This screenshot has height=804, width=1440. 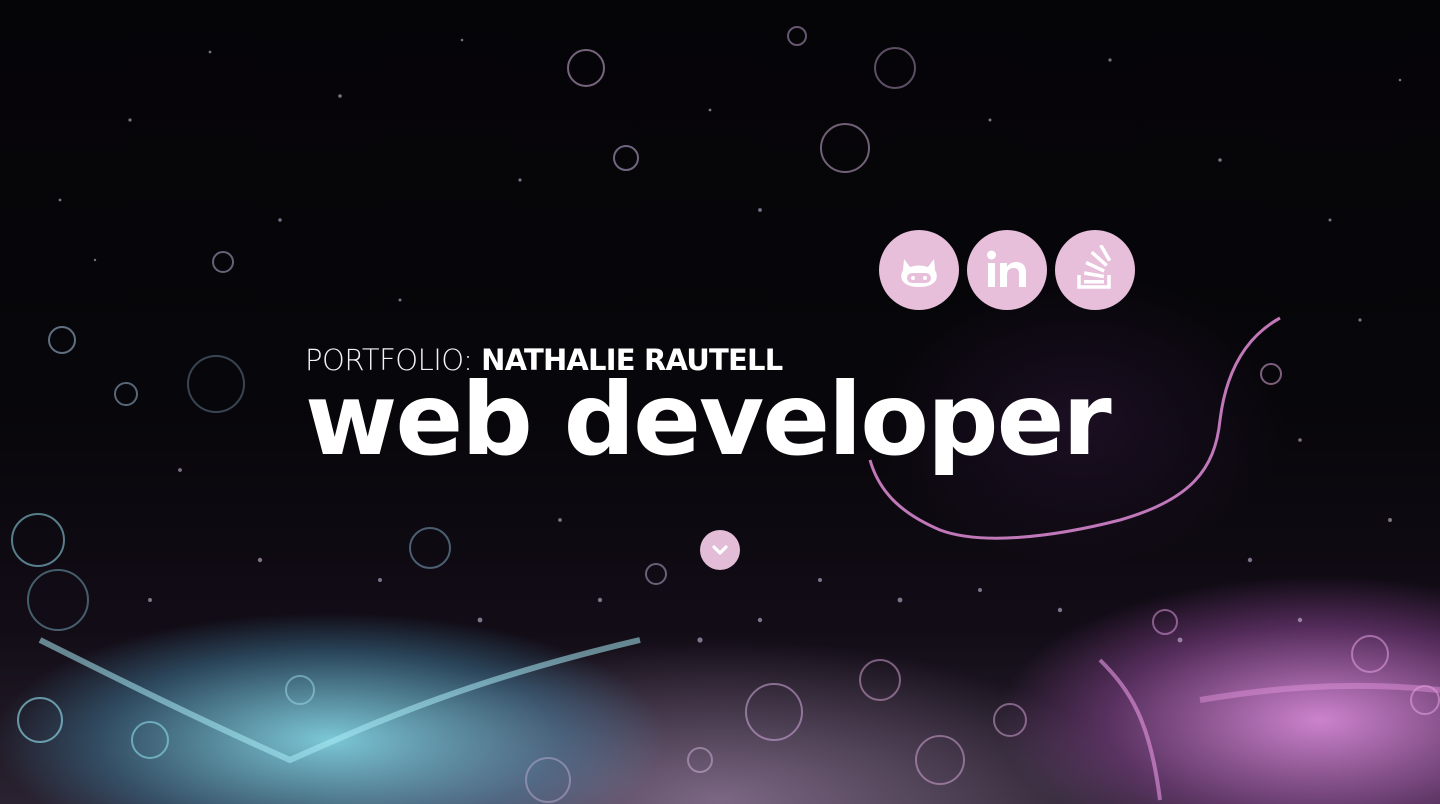 I want to click on github-icon, so click(x=919, y=273).